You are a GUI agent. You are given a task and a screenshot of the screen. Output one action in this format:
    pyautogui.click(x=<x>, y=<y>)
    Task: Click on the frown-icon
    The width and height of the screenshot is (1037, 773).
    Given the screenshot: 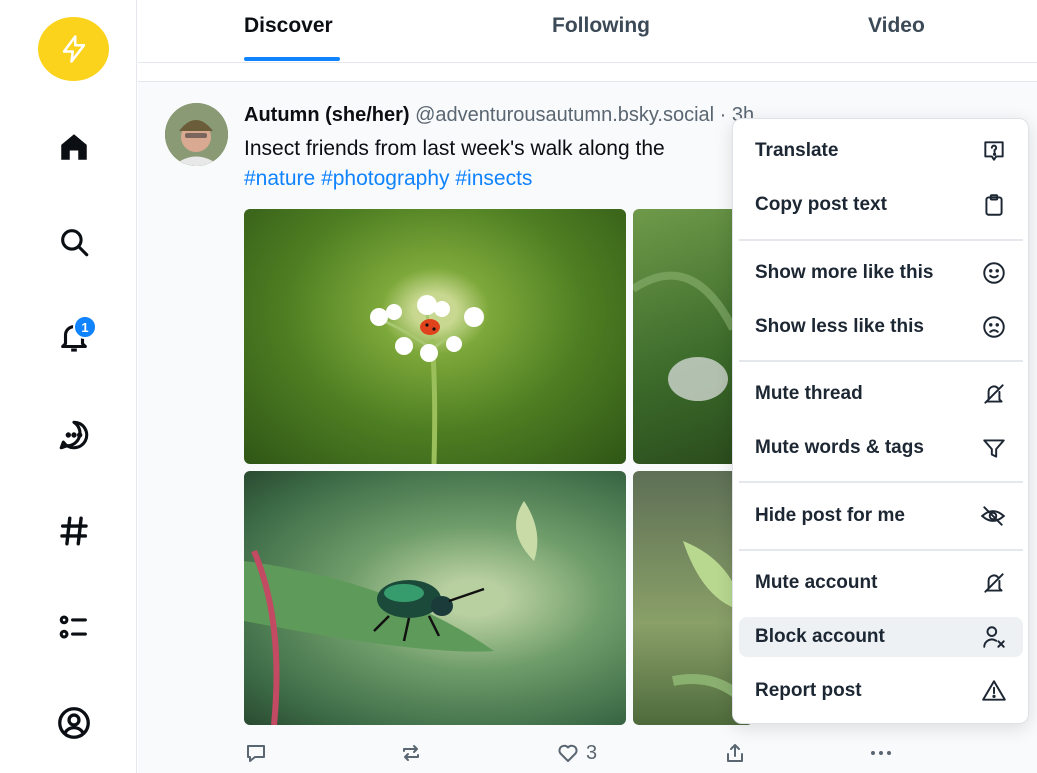 What is the action you would take?
    pyautogui.click(x=994, y=327)
    